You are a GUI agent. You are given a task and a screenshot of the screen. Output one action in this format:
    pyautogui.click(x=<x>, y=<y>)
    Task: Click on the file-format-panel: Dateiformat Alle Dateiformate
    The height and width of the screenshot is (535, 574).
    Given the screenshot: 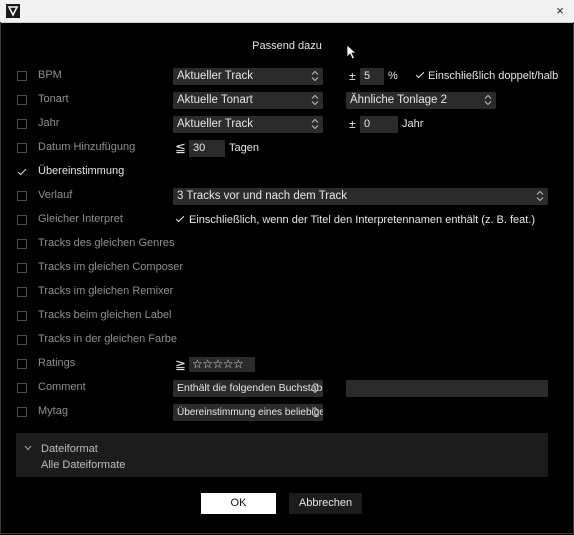 What is the action you would take?
    pyautogui.click(x=282, y=455)
    